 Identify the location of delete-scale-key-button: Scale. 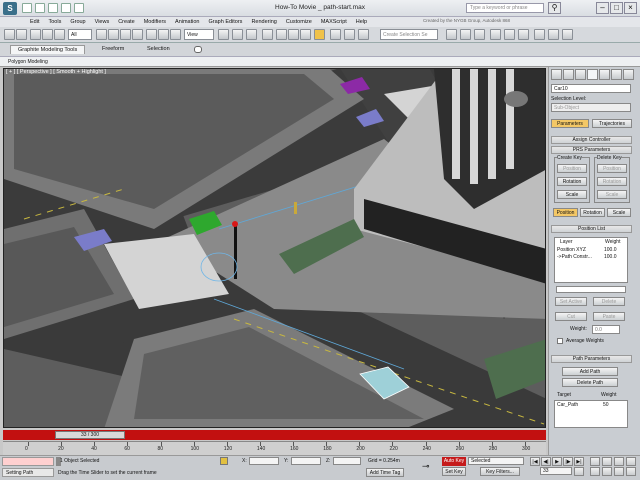
(612, 194).